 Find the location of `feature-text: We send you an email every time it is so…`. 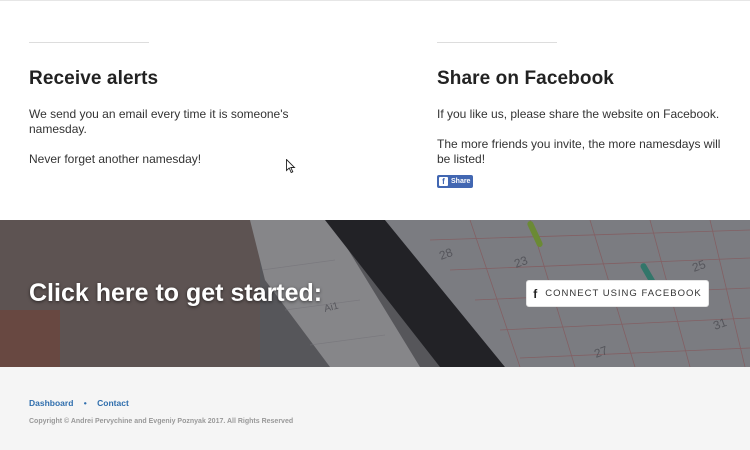

feature-text: We send you an email every time it is so… is located at coordinates (159, 121).